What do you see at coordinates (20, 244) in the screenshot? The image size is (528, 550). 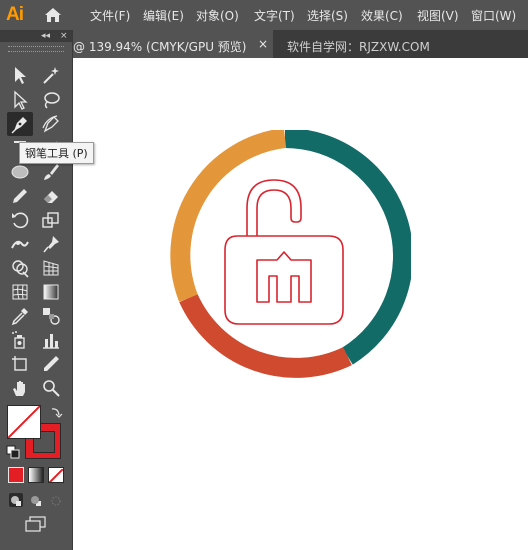 I see `width-tool-icon` at bounding box center [20, 244].